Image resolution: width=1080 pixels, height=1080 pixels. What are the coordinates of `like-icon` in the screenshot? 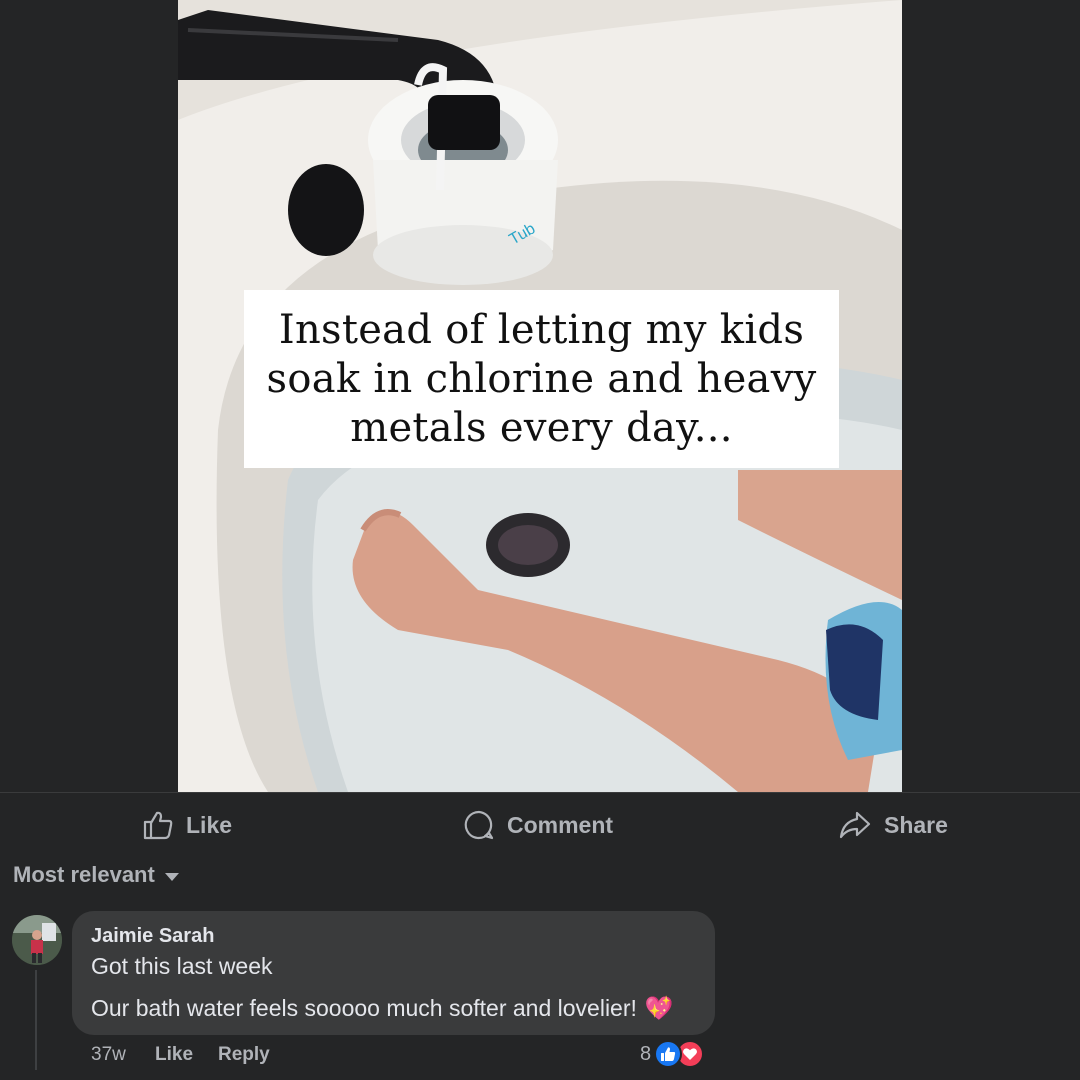 It's located at (668, 1054).